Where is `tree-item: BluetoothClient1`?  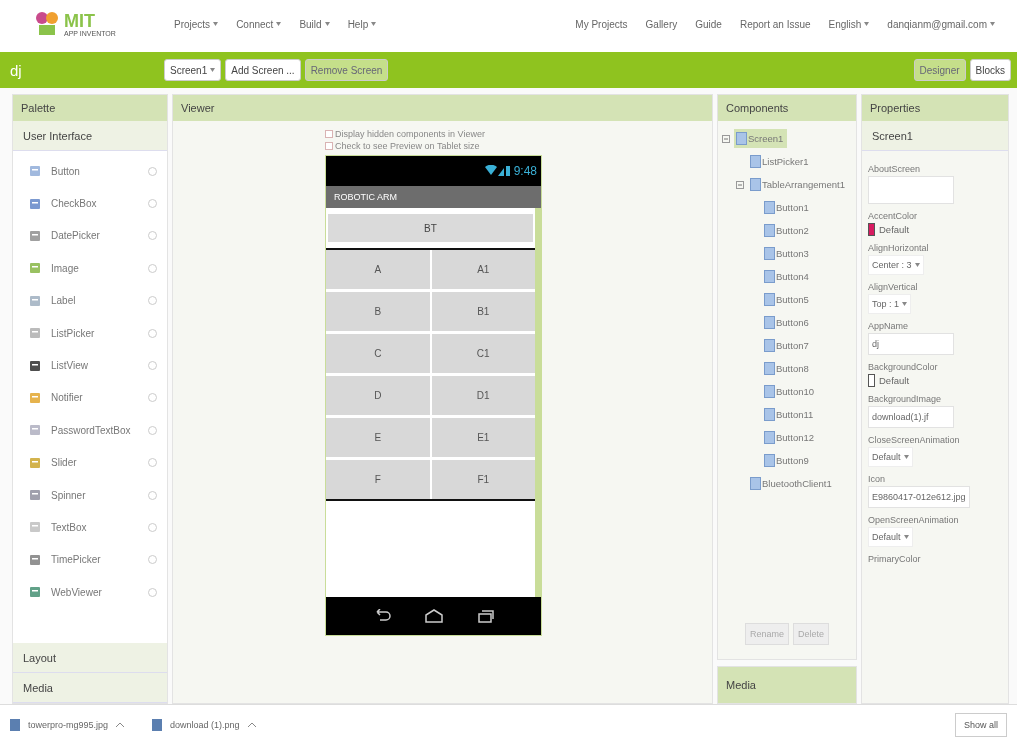 tree-item: BluetoothClient1 is located at coordinates (792, 483).